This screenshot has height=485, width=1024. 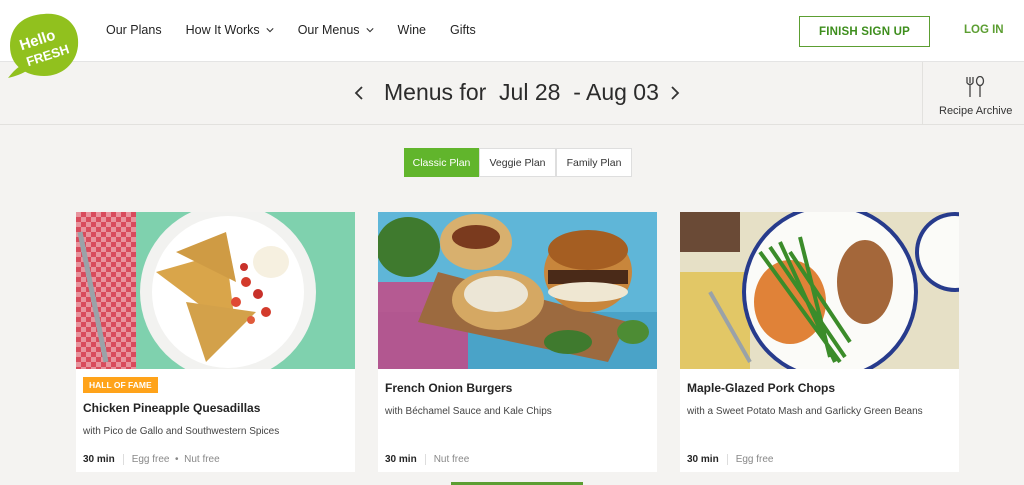 I want to click on nav-label: Gifts, so click(x=463, y=30).